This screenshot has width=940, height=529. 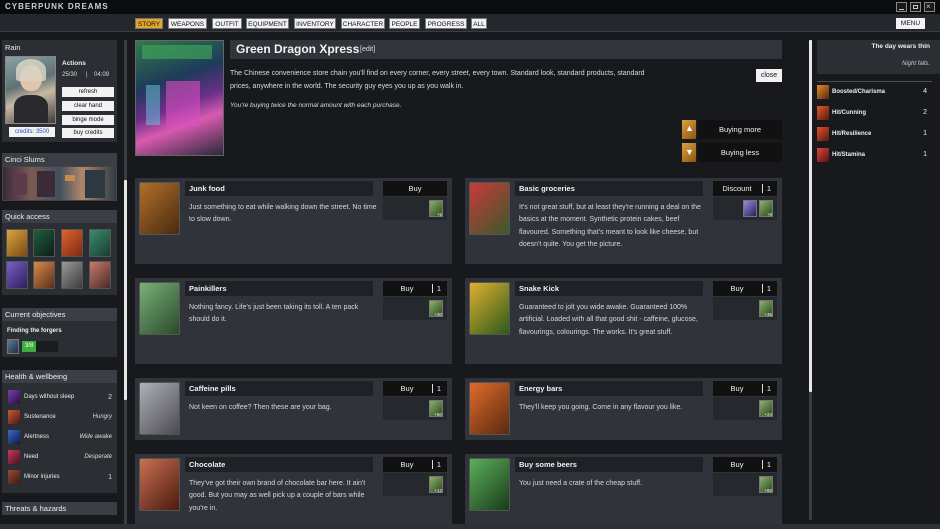 I want to click on item-title: Caffeine pills, so click(x=279, y=388).